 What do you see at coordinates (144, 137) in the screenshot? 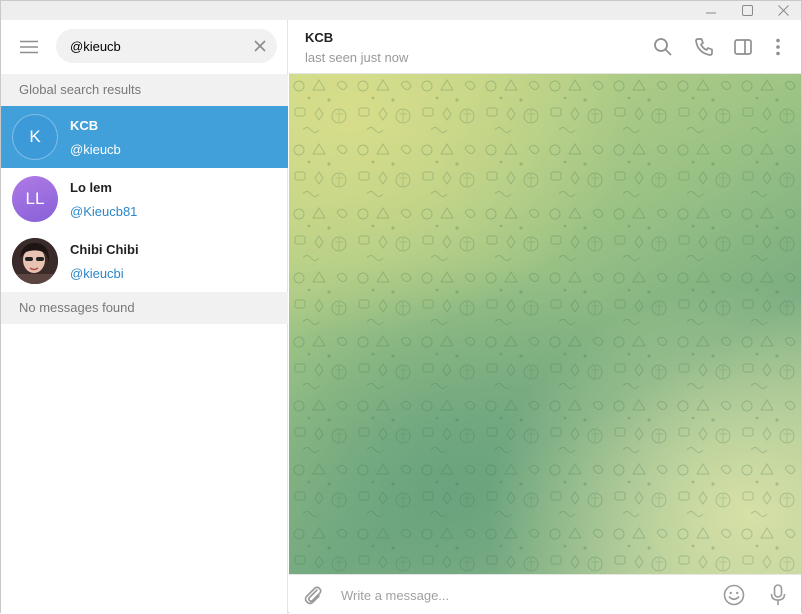
I see `search-result-item: K KCB @kieucb` at bounding box center [144, 137].